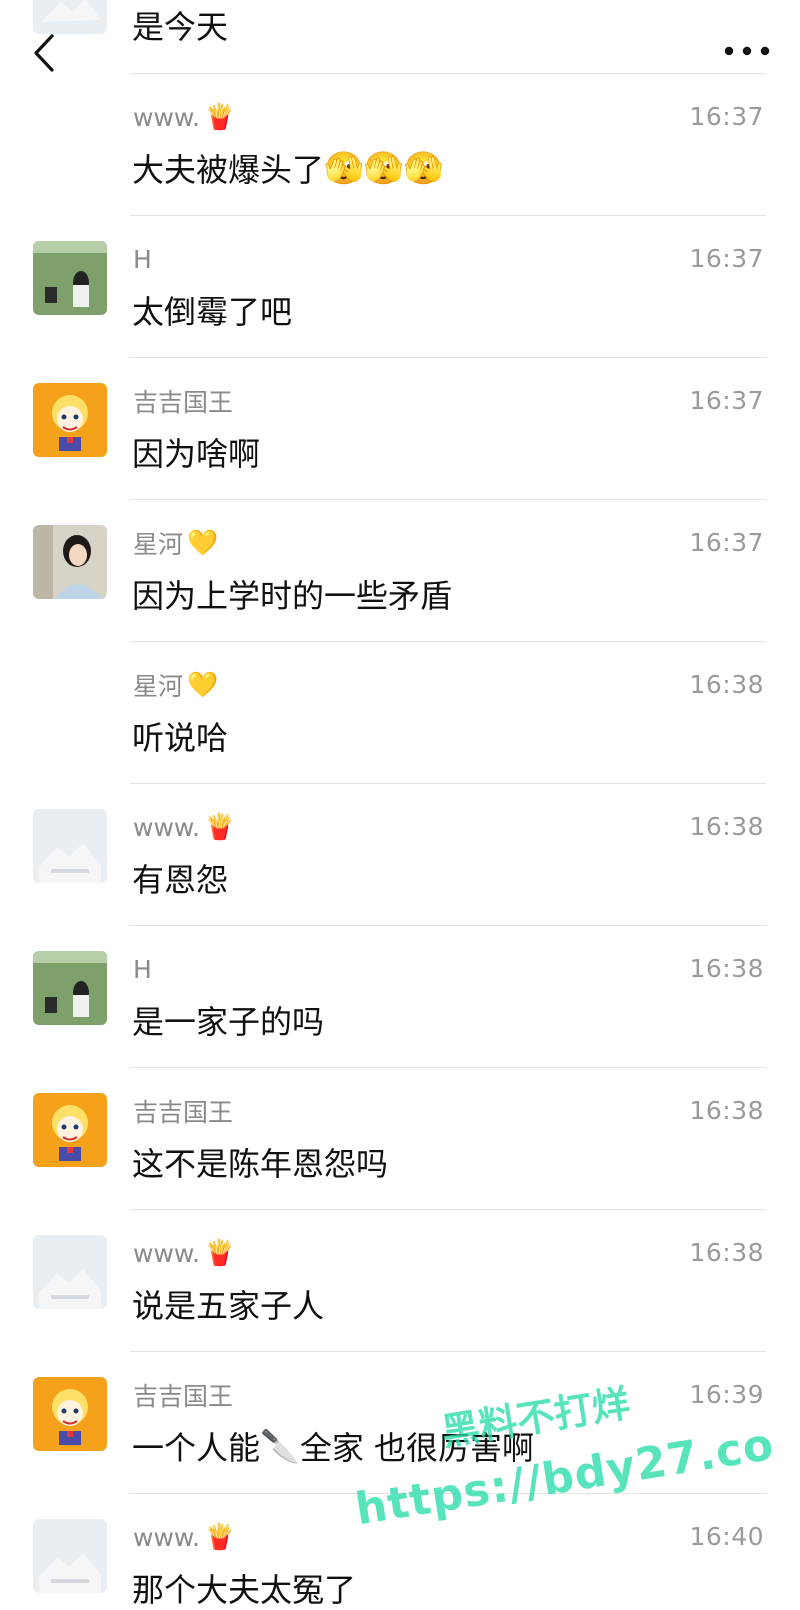 Image resolution: width=800 pixels, height=1610 pixels. What do you see at coordinates (400, 37) in the screenshot?
I see `partial-message: 是今天` at bounding box center [400, 37].